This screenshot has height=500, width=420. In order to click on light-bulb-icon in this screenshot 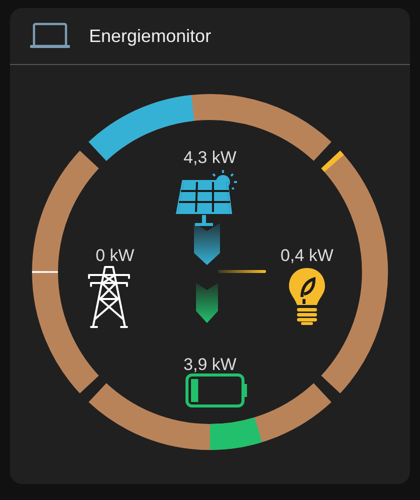, I will do `click(307, 296)`.